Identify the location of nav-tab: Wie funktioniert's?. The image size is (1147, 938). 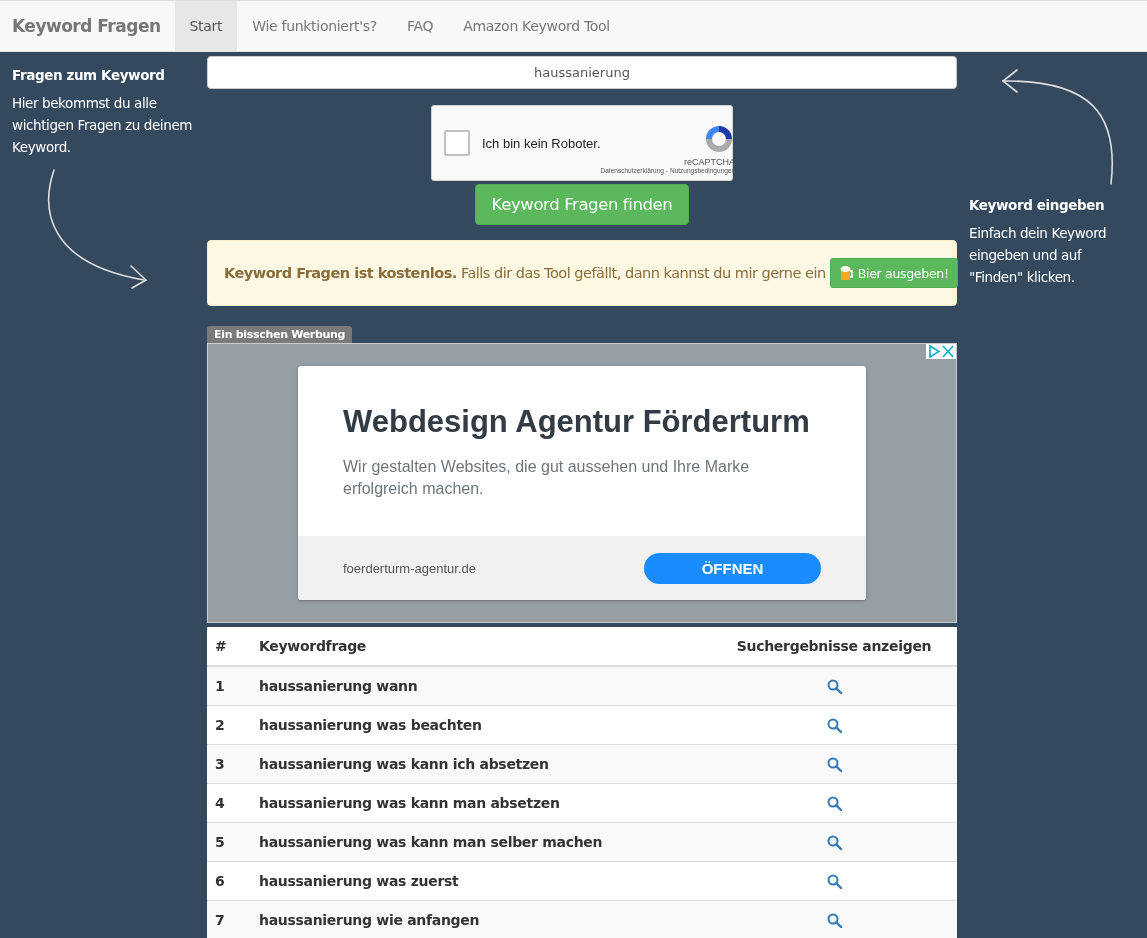
(314, 26).